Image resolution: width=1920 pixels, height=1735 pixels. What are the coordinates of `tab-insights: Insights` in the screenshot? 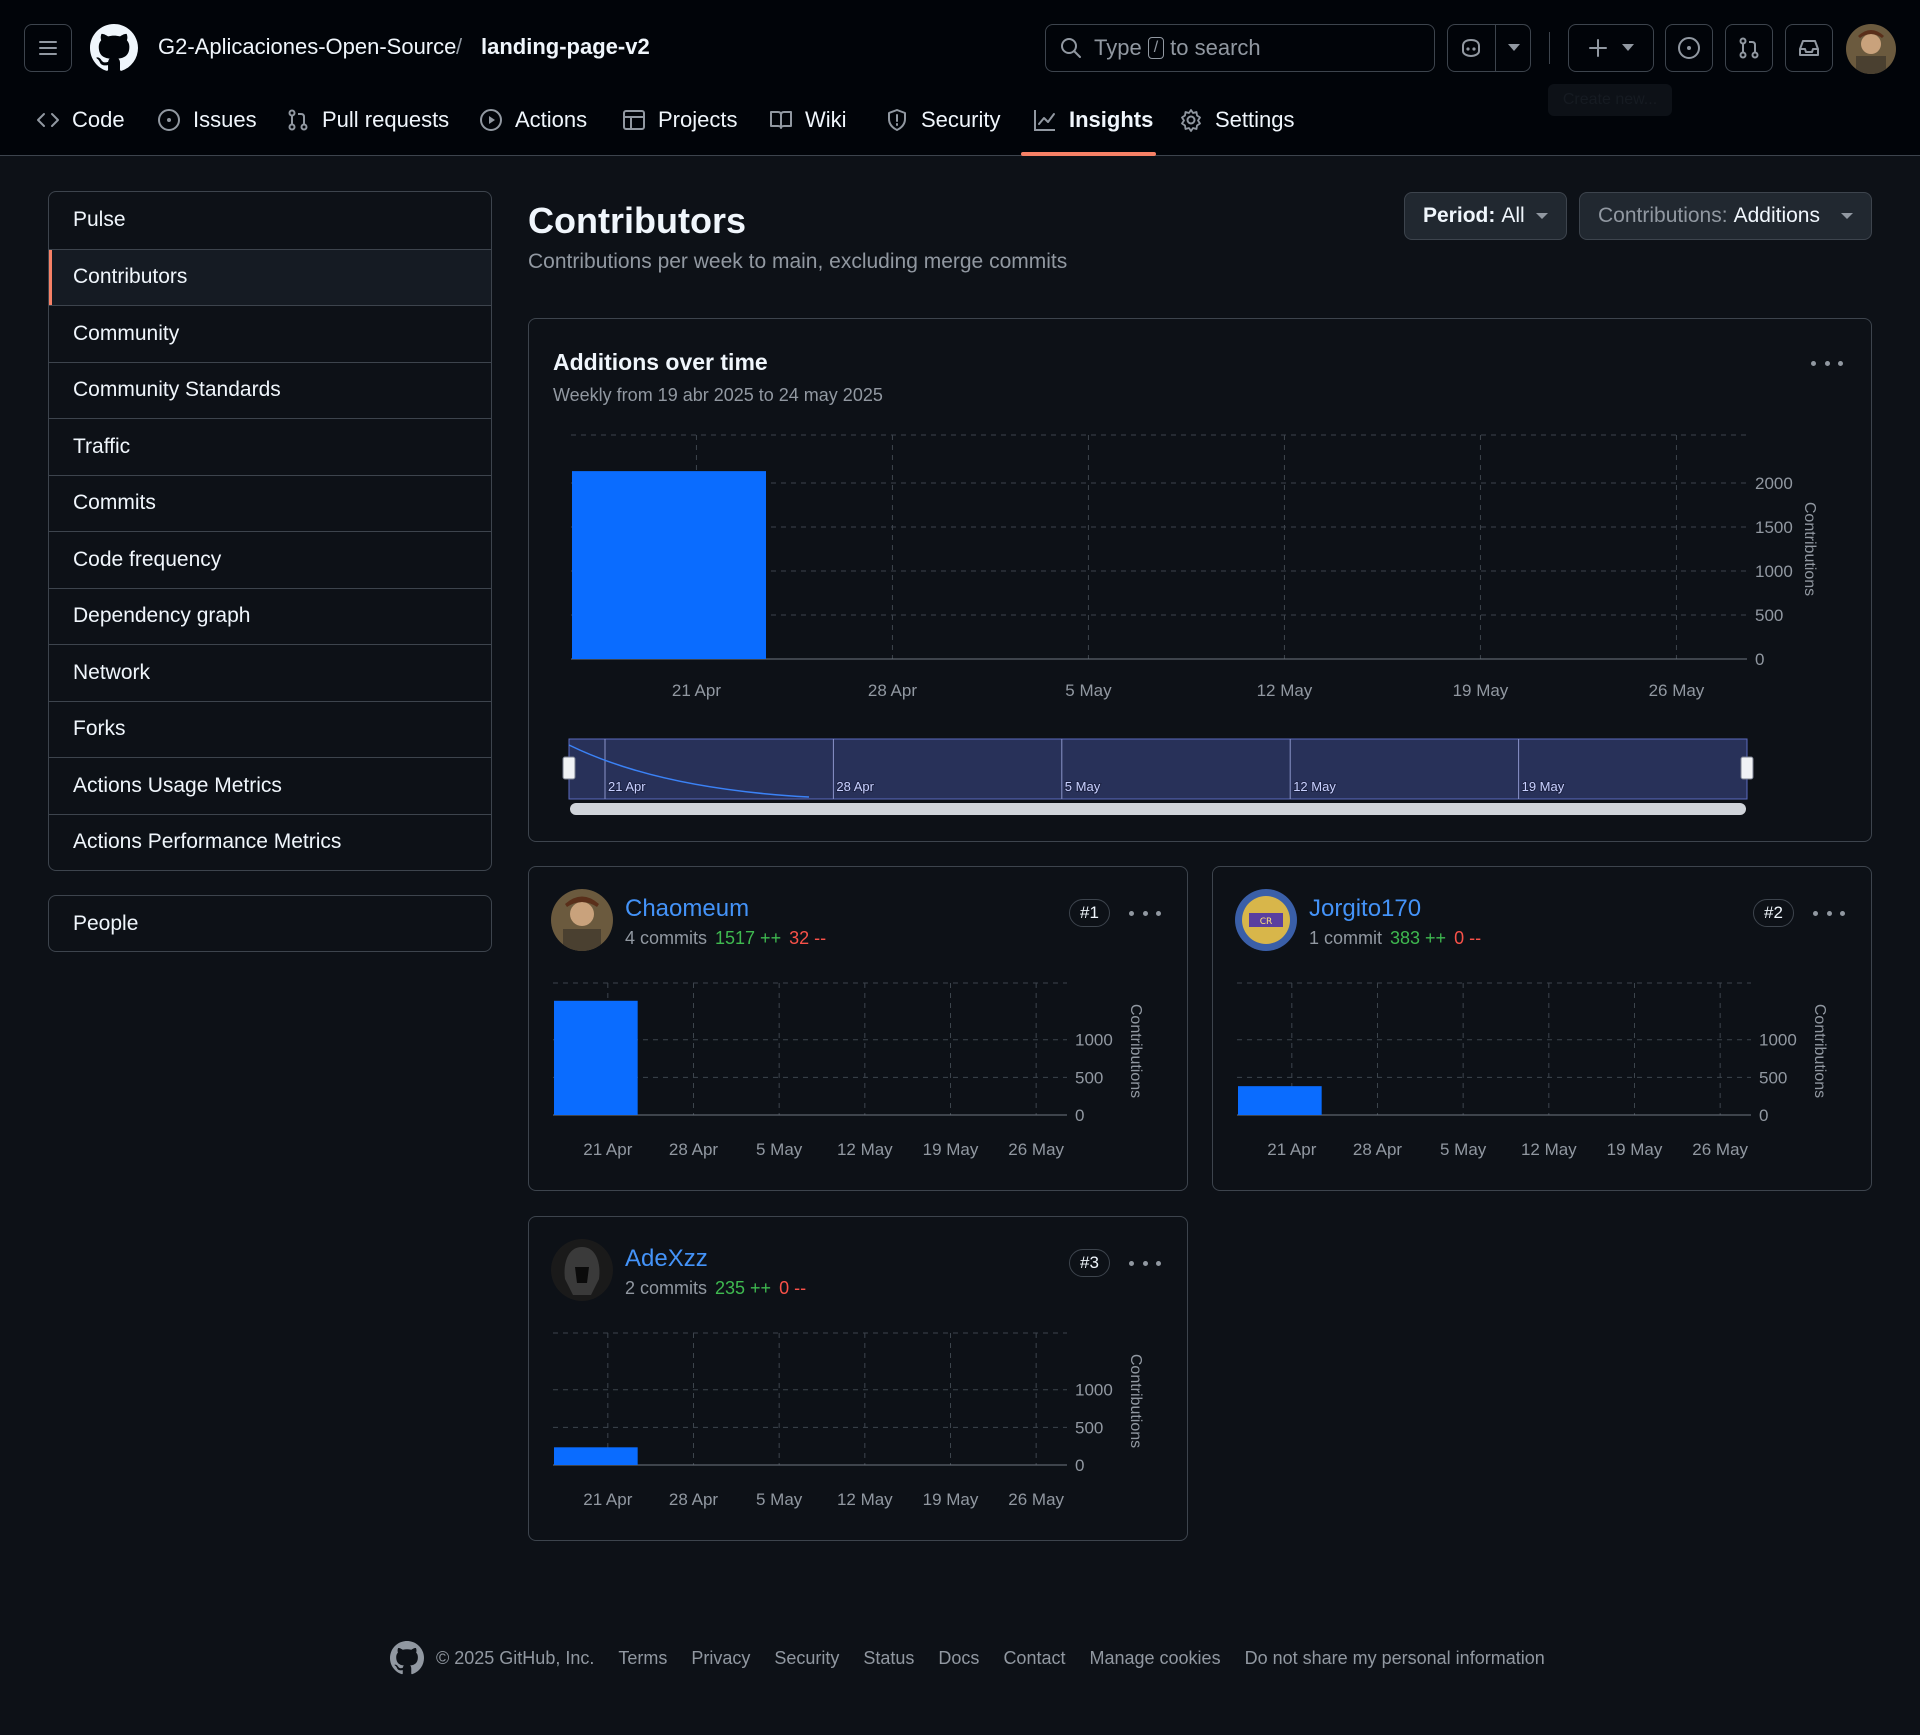 It's located at (1093, 120).